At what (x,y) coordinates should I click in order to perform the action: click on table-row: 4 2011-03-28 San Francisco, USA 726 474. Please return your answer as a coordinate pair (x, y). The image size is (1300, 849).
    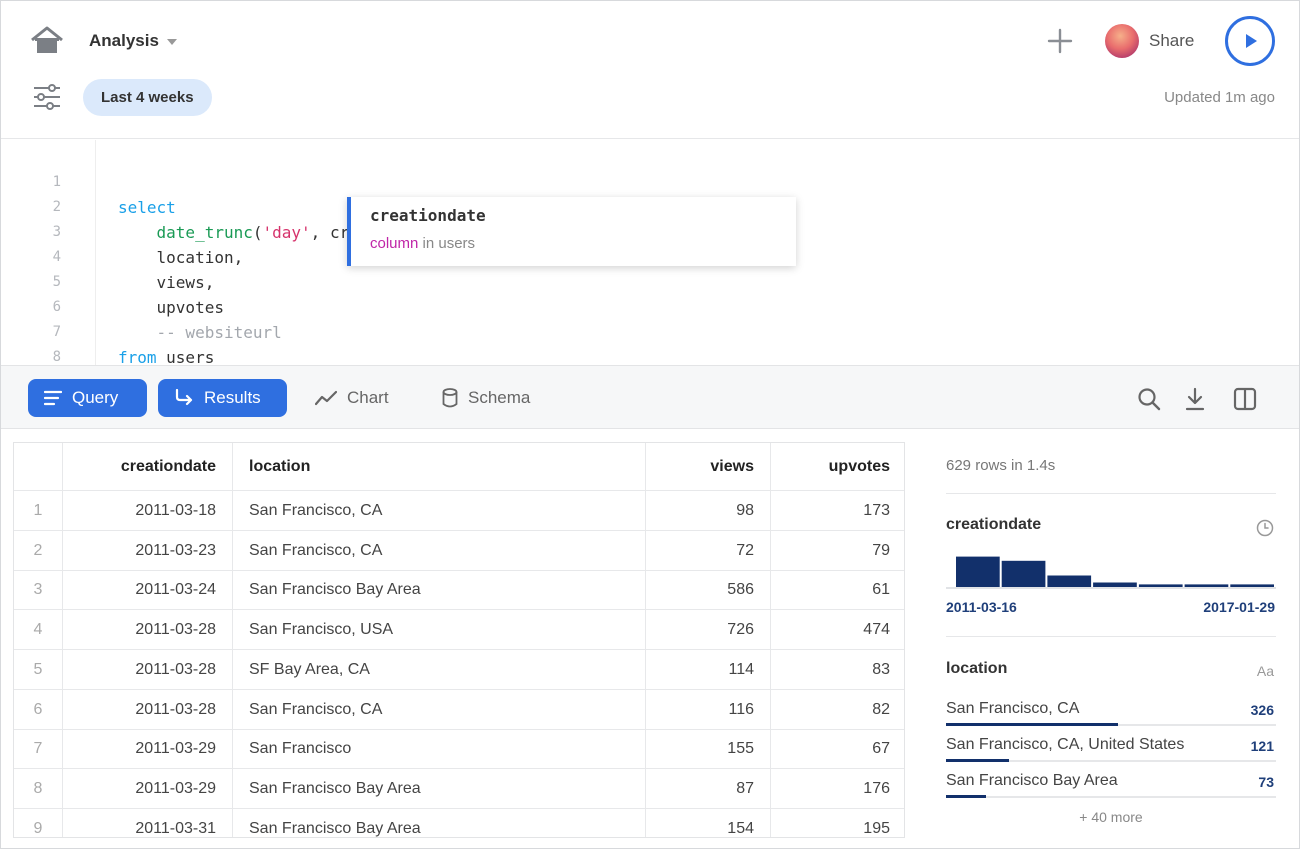
    Looking at the image, I should click on (459, 630).